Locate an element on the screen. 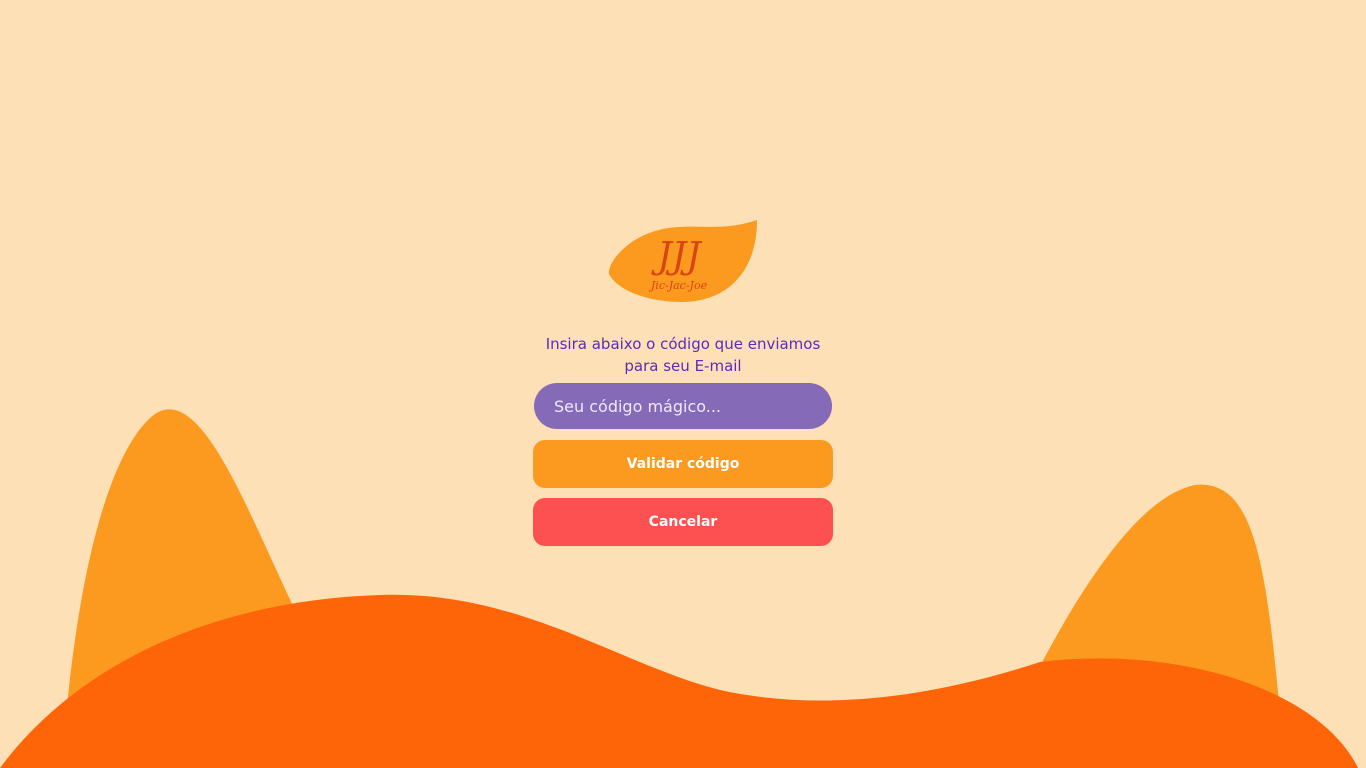 The height and width of the screenshot is (768, 1366). cancel-button: Cancelar is located at coordinates (683, 522).